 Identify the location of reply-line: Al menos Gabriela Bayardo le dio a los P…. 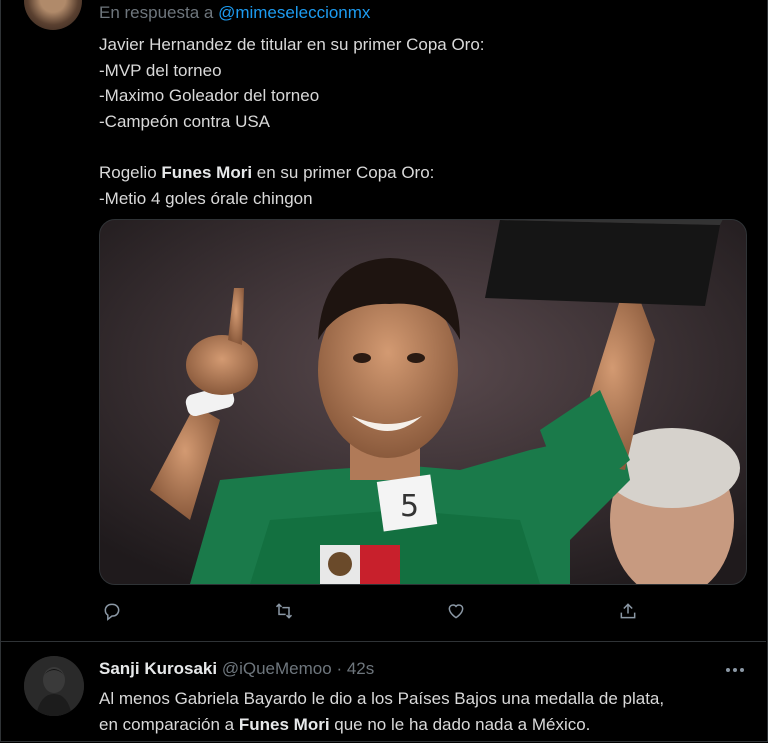
(382, 698).